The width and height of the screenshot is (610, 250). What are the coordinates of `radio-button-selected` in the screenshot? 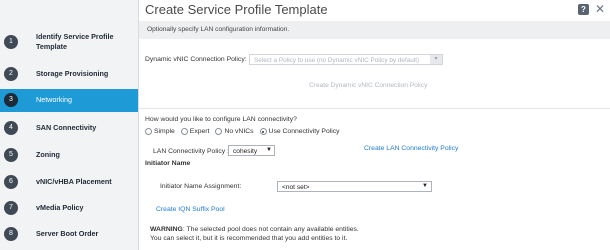 It's located at (263, 131).